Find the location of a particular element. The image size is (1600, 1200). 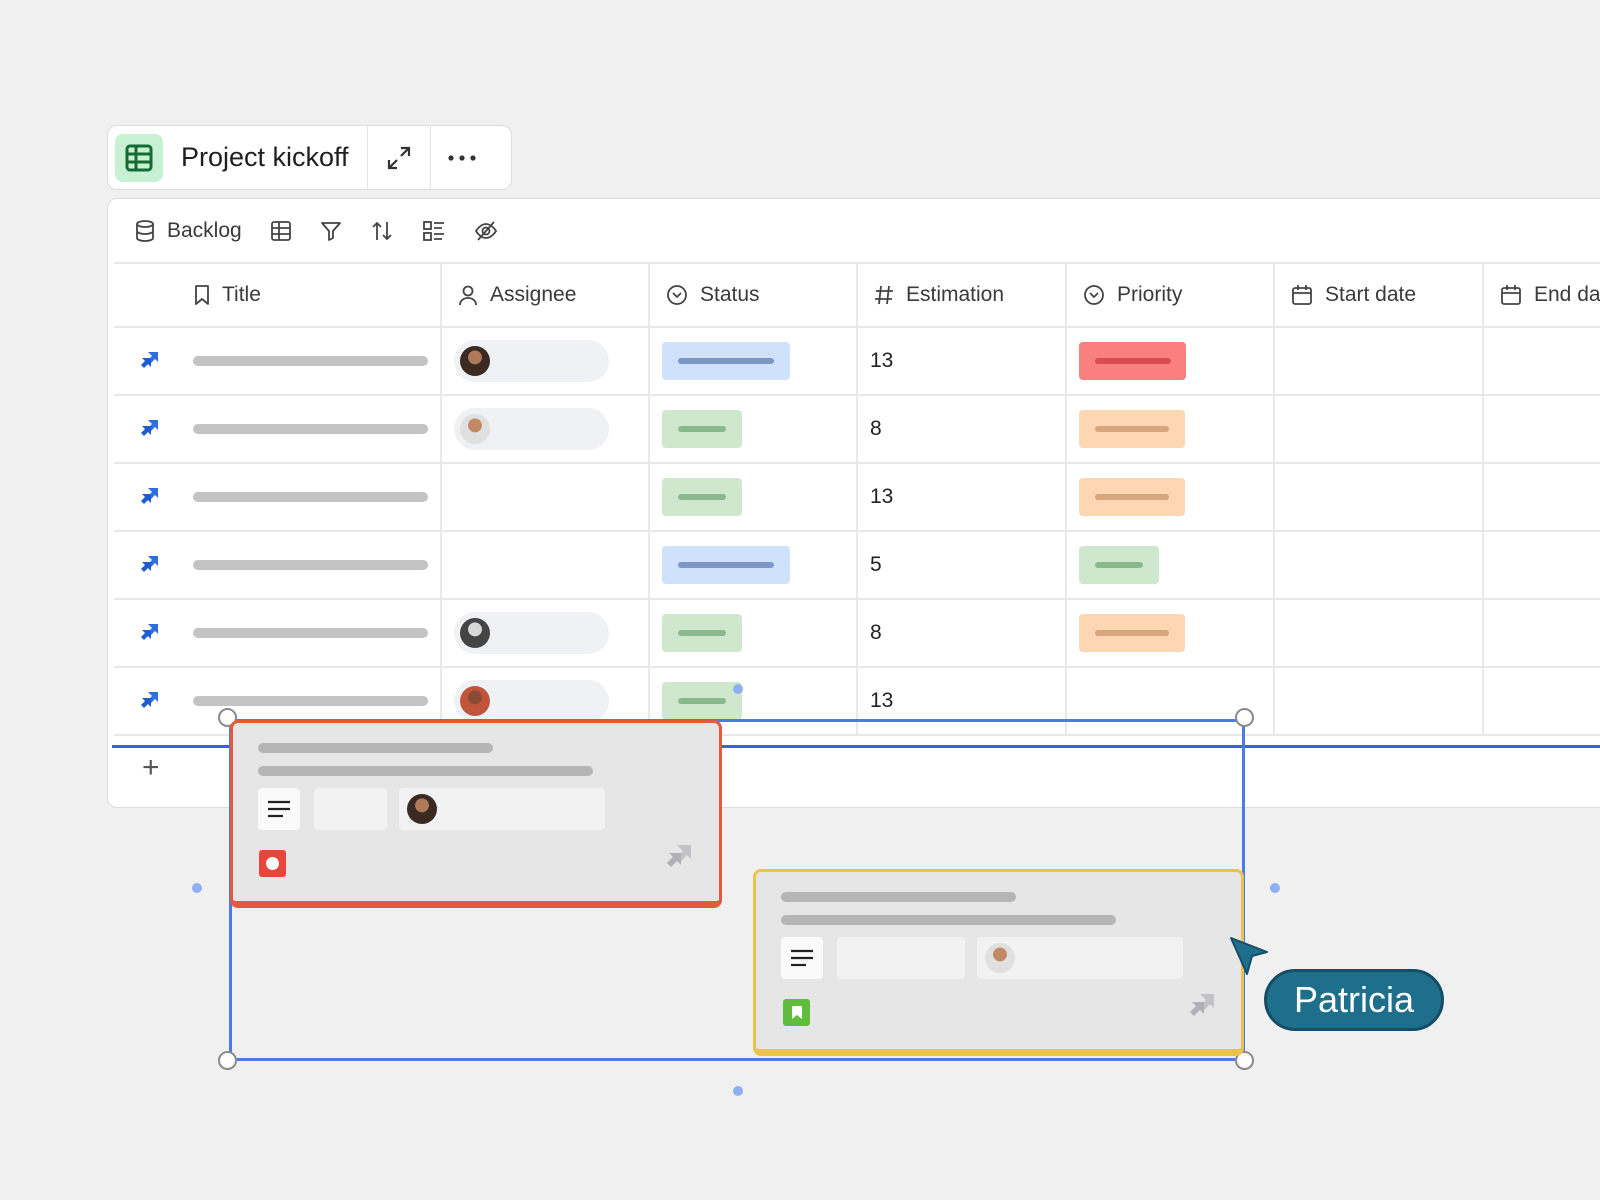

column-header-end-date: End da is located at coordinates (1542, 295).